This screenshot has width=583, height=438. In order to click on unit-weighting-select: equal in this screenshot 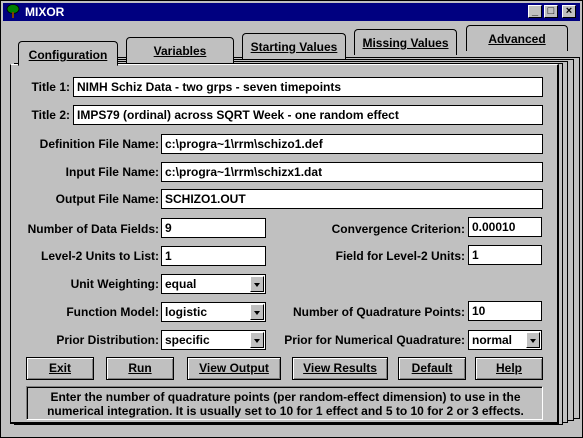, I will do `click(213, 284)`.